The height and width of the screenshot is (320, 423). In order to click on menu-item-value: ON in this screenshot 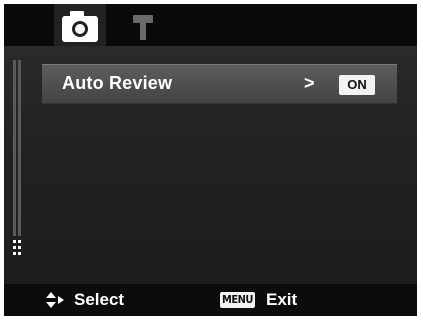, I will do `click(357, 85)`.